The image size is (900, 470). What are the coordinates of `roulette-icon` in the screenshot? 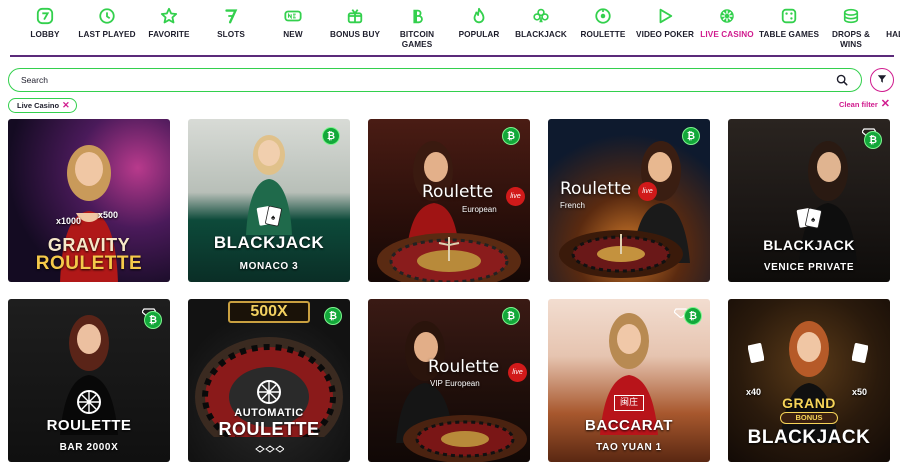 It's located at (603, 16).